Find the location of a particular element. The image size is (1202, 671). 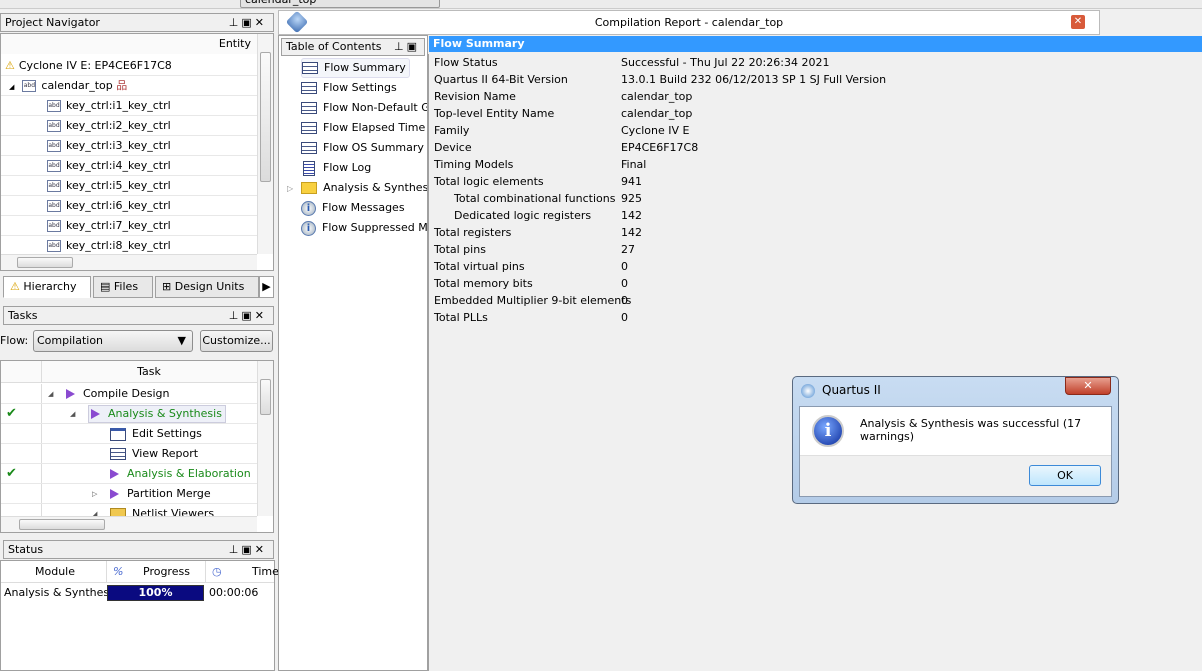

dialog-close-button: ✕ is located at coordinates (1088, 386).